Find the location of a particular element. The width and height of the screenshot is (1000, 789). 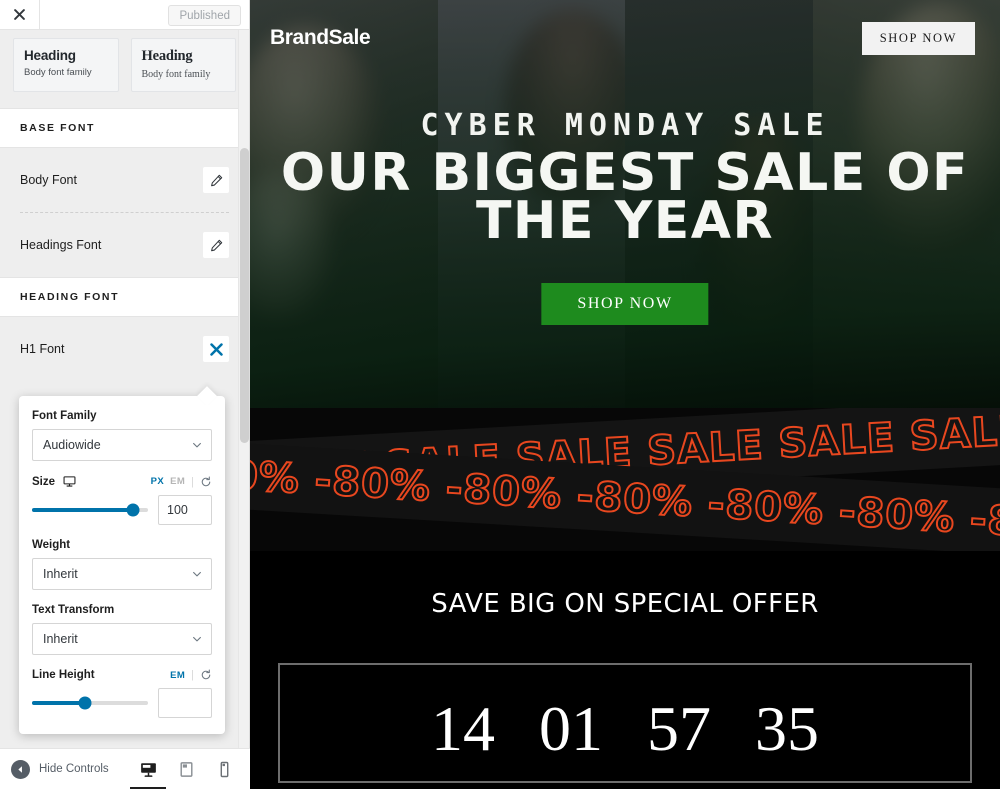

hero-shop-now-button: SHOP NOW is located at coordinates (625, 304).